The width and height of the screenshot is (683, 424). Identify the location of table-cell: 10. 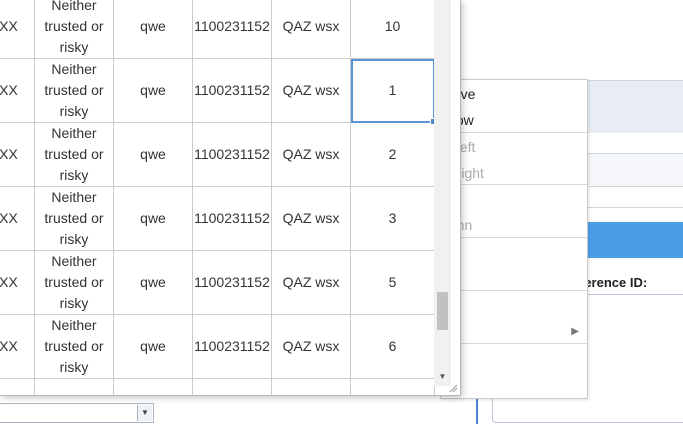
(392, 29).